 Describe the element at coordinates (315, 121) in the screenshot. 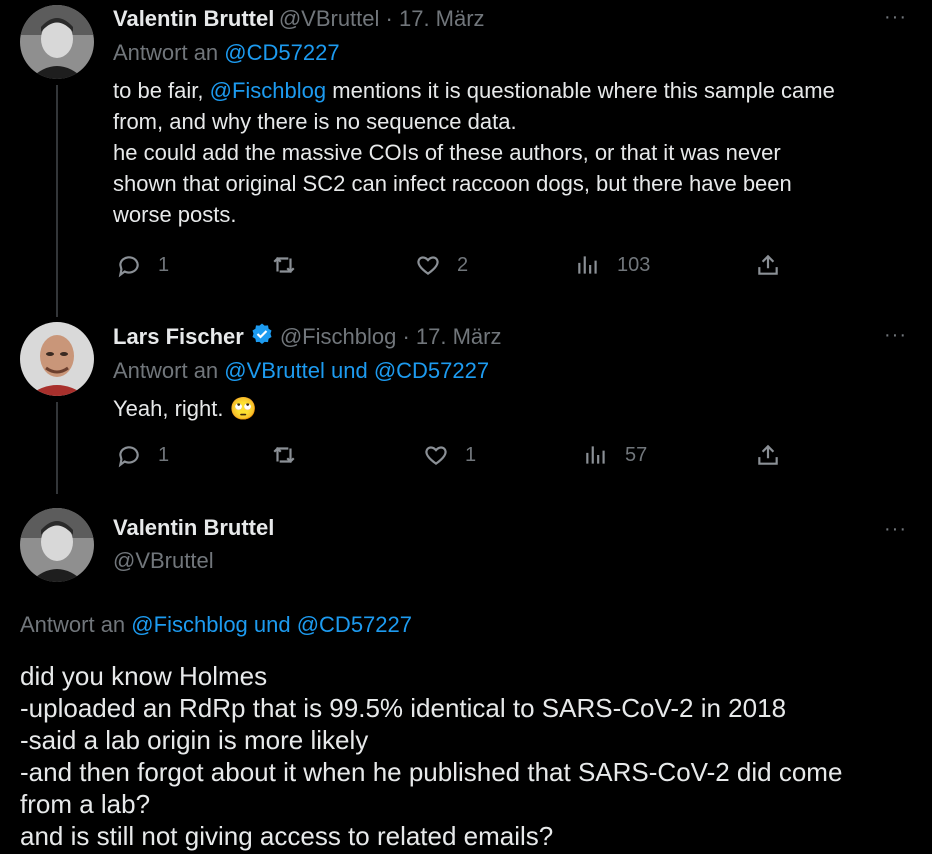

I see `text-line: from, and why there is no sequence data.` at that location.